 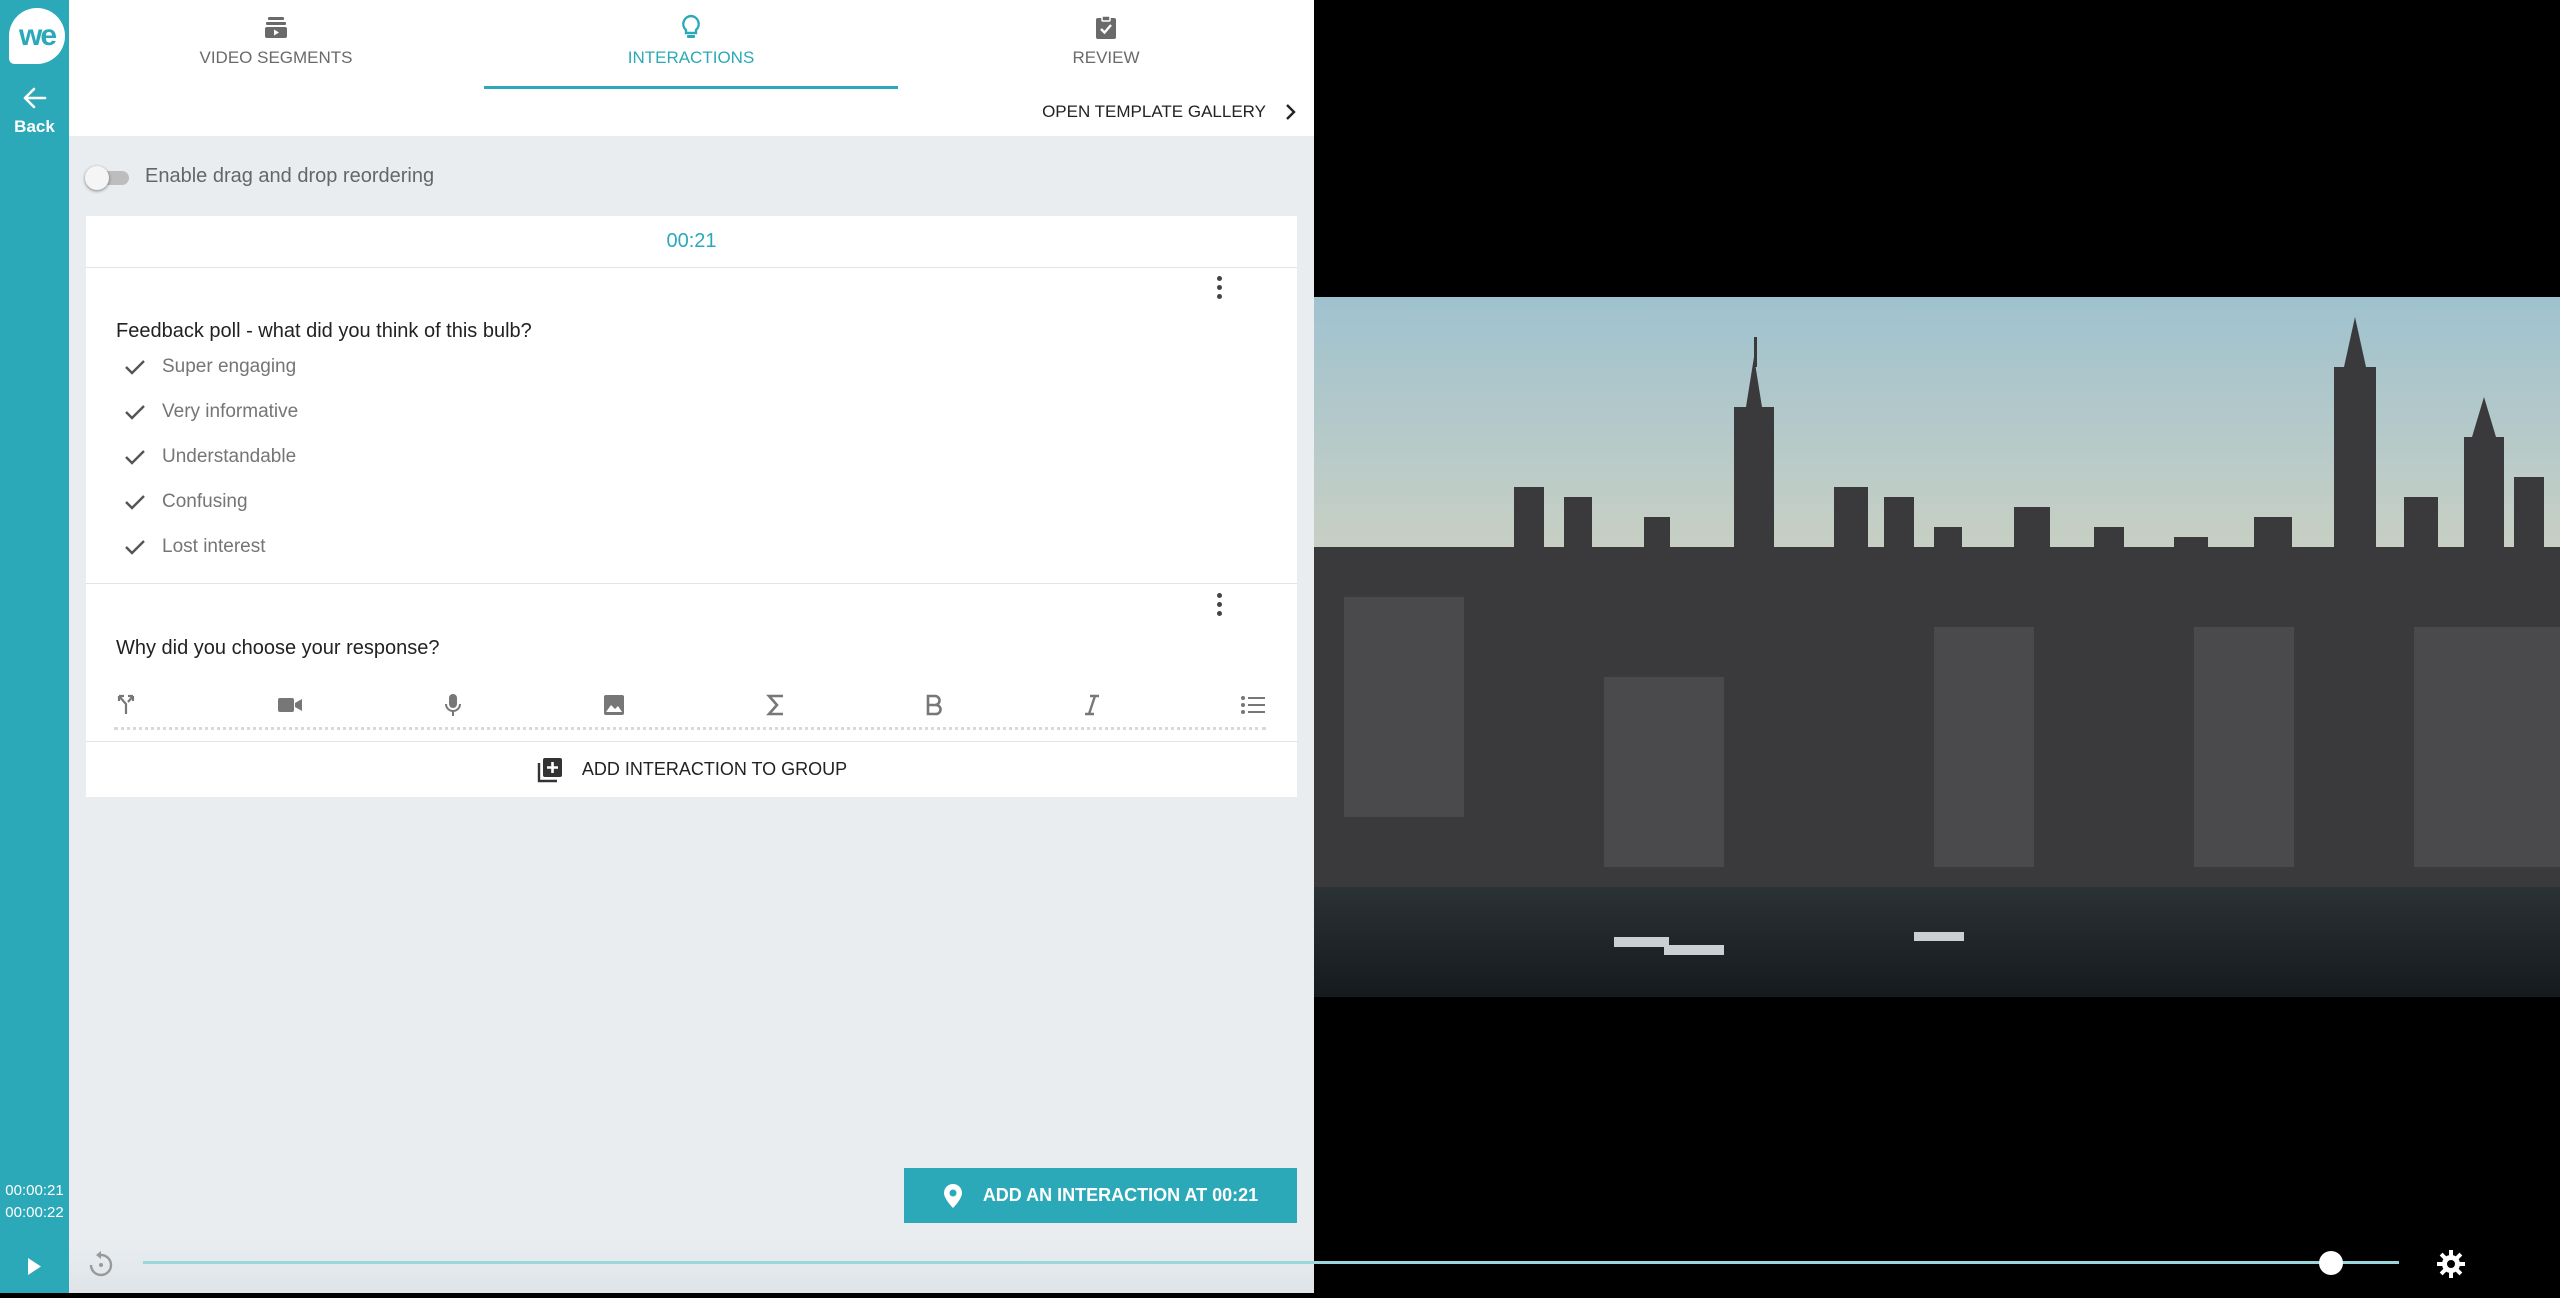 What do you see at coordinates (690, 728) in the screenshot?
I see `toolbar-divider` at bounding box center [690, 728].